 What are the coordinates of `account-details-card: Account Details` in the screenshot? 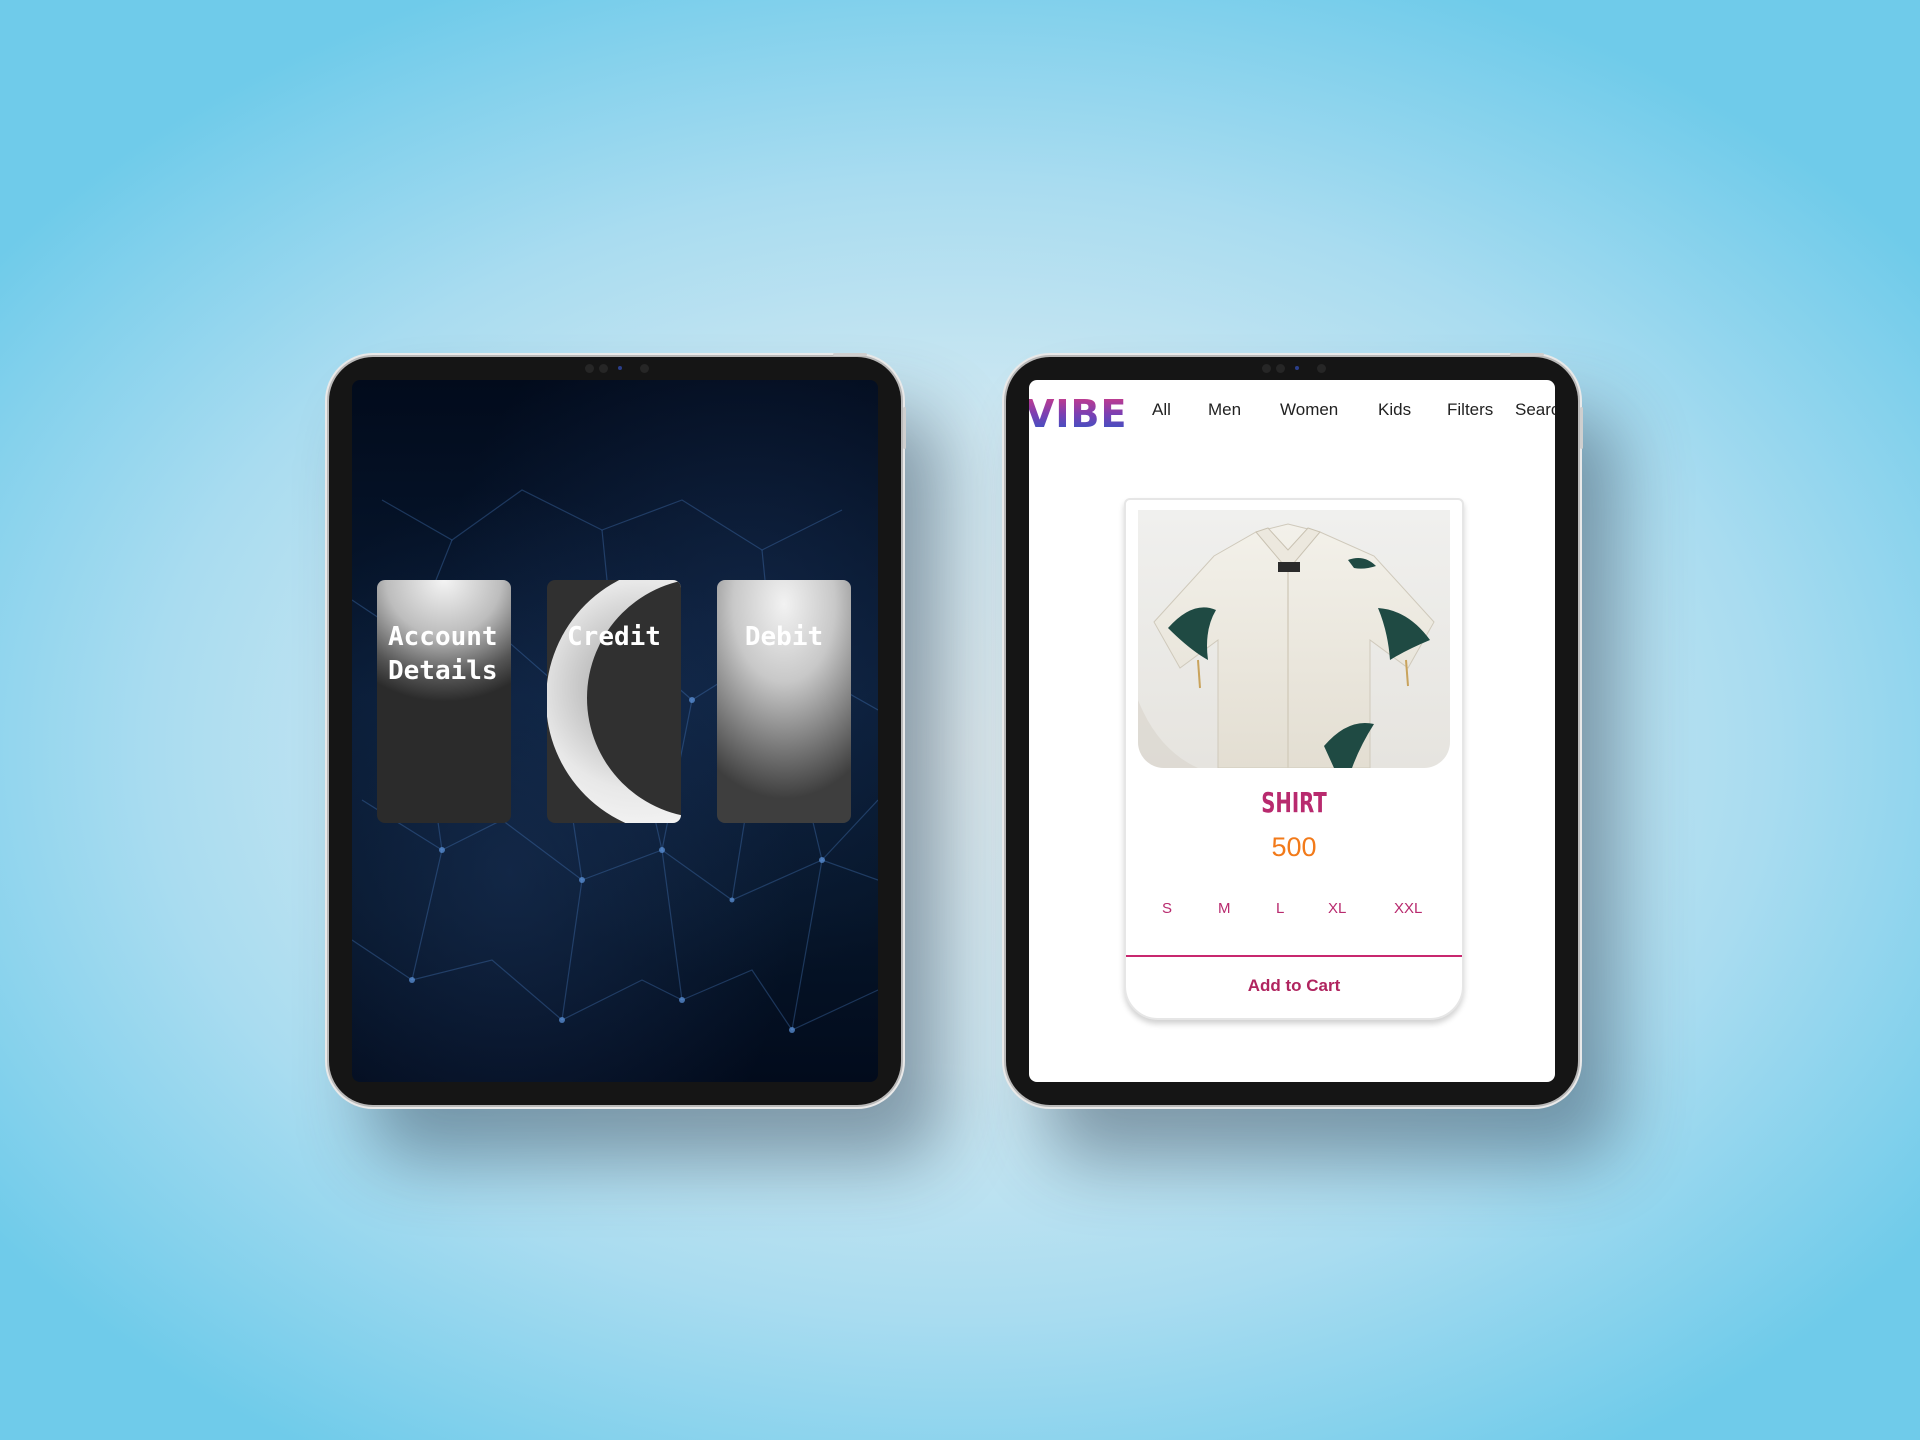 It's located at (444, 701).